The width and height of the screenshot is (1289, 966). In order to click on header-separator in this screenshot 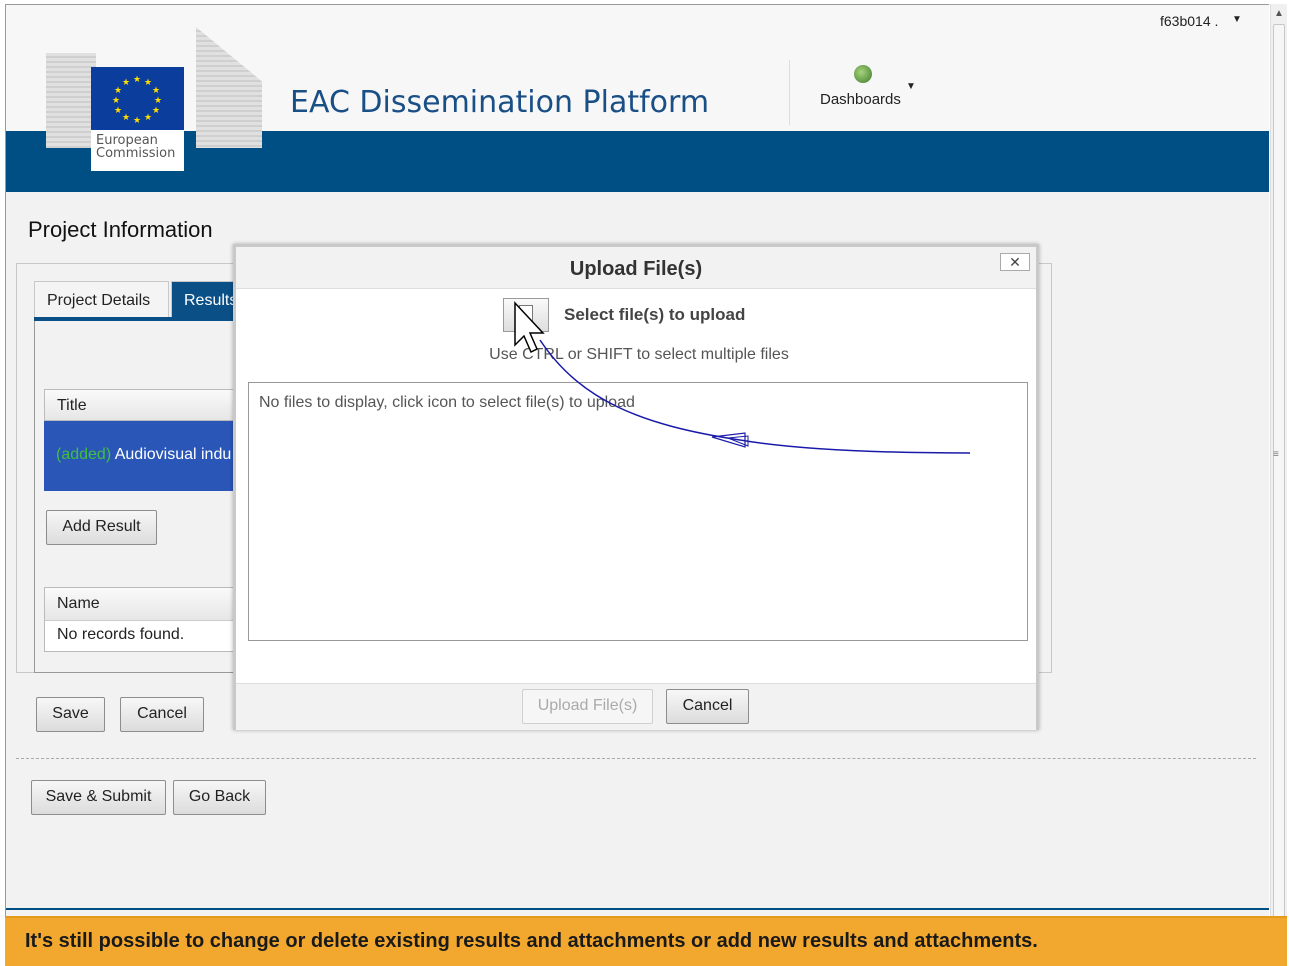, I will do `click(789, 92)`.